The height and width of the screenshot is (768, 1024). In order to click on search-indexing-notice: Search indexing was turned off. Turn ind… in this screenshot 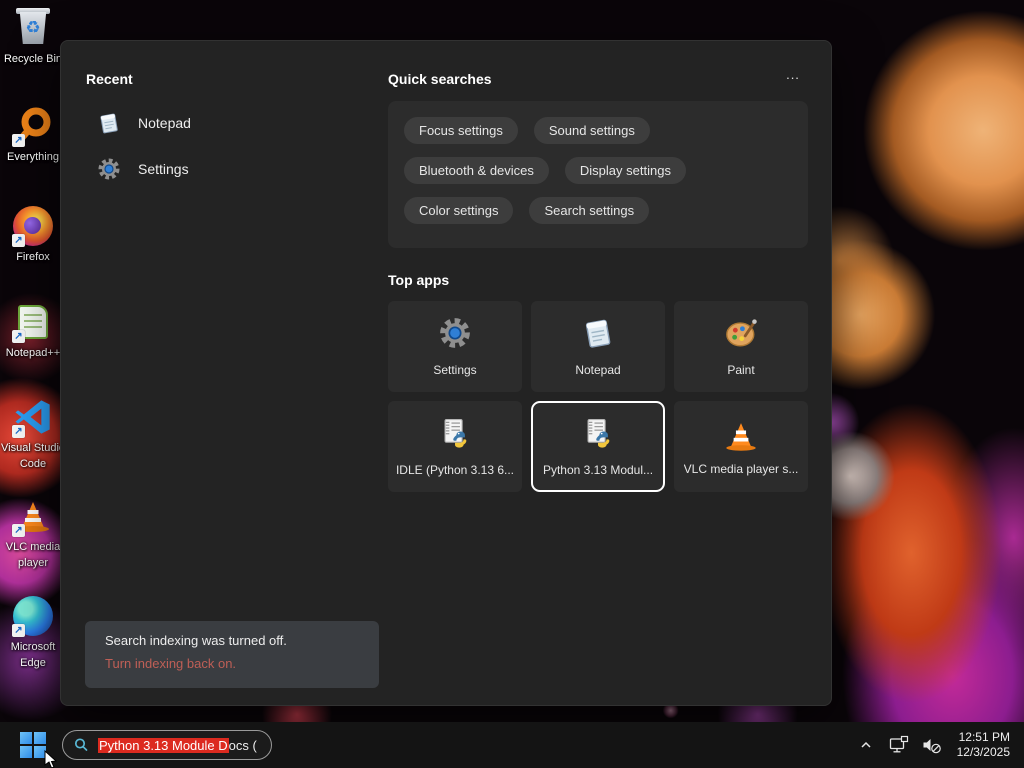, I will do `click(232, 654)`.